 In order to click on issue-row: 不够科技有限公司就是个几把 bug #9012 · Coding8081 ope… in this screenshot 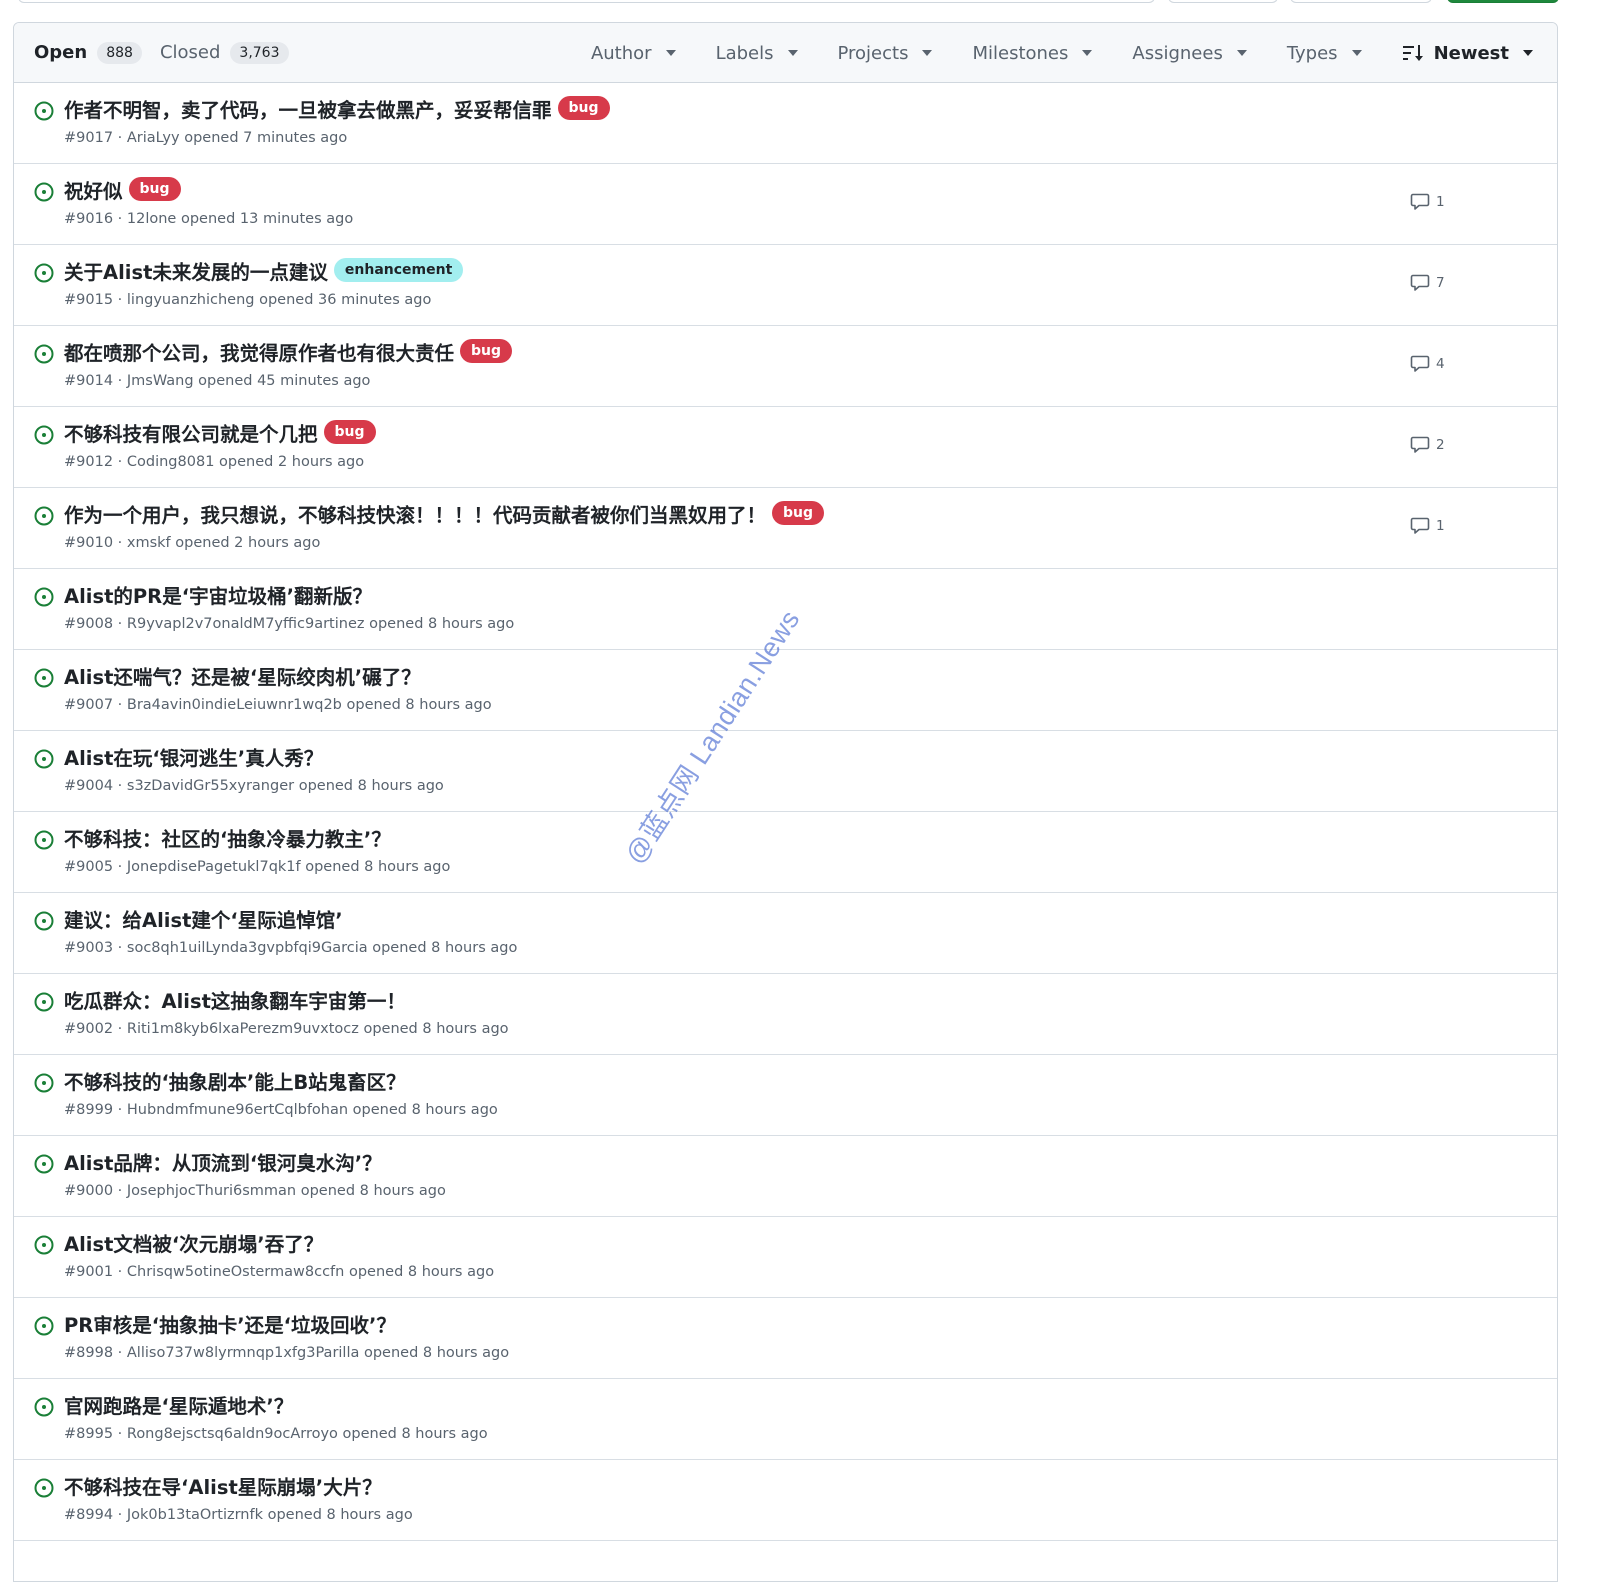, I will do `click(785, 447)`.